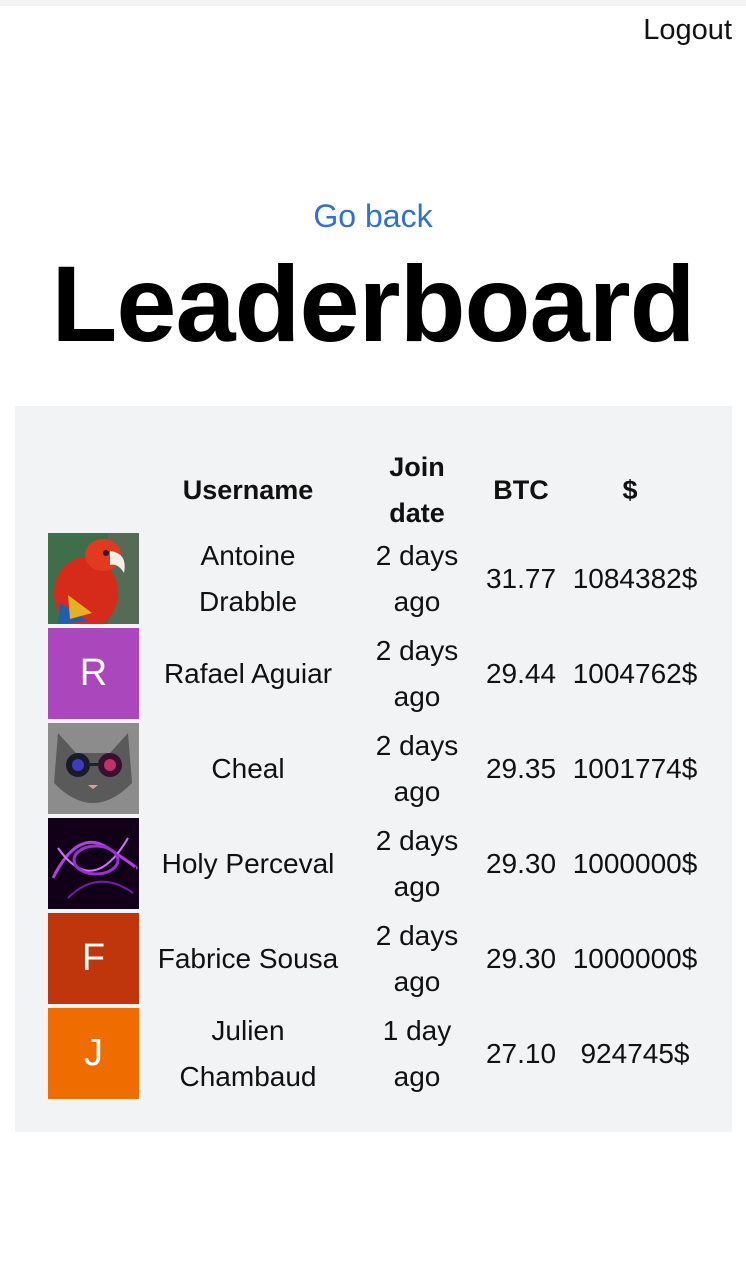 The height and width of the screenshot is (1280, 746). Describe the element at coordinates (635, 673) in the screenshot. I see `usd-cell: 1004762$` at that location.